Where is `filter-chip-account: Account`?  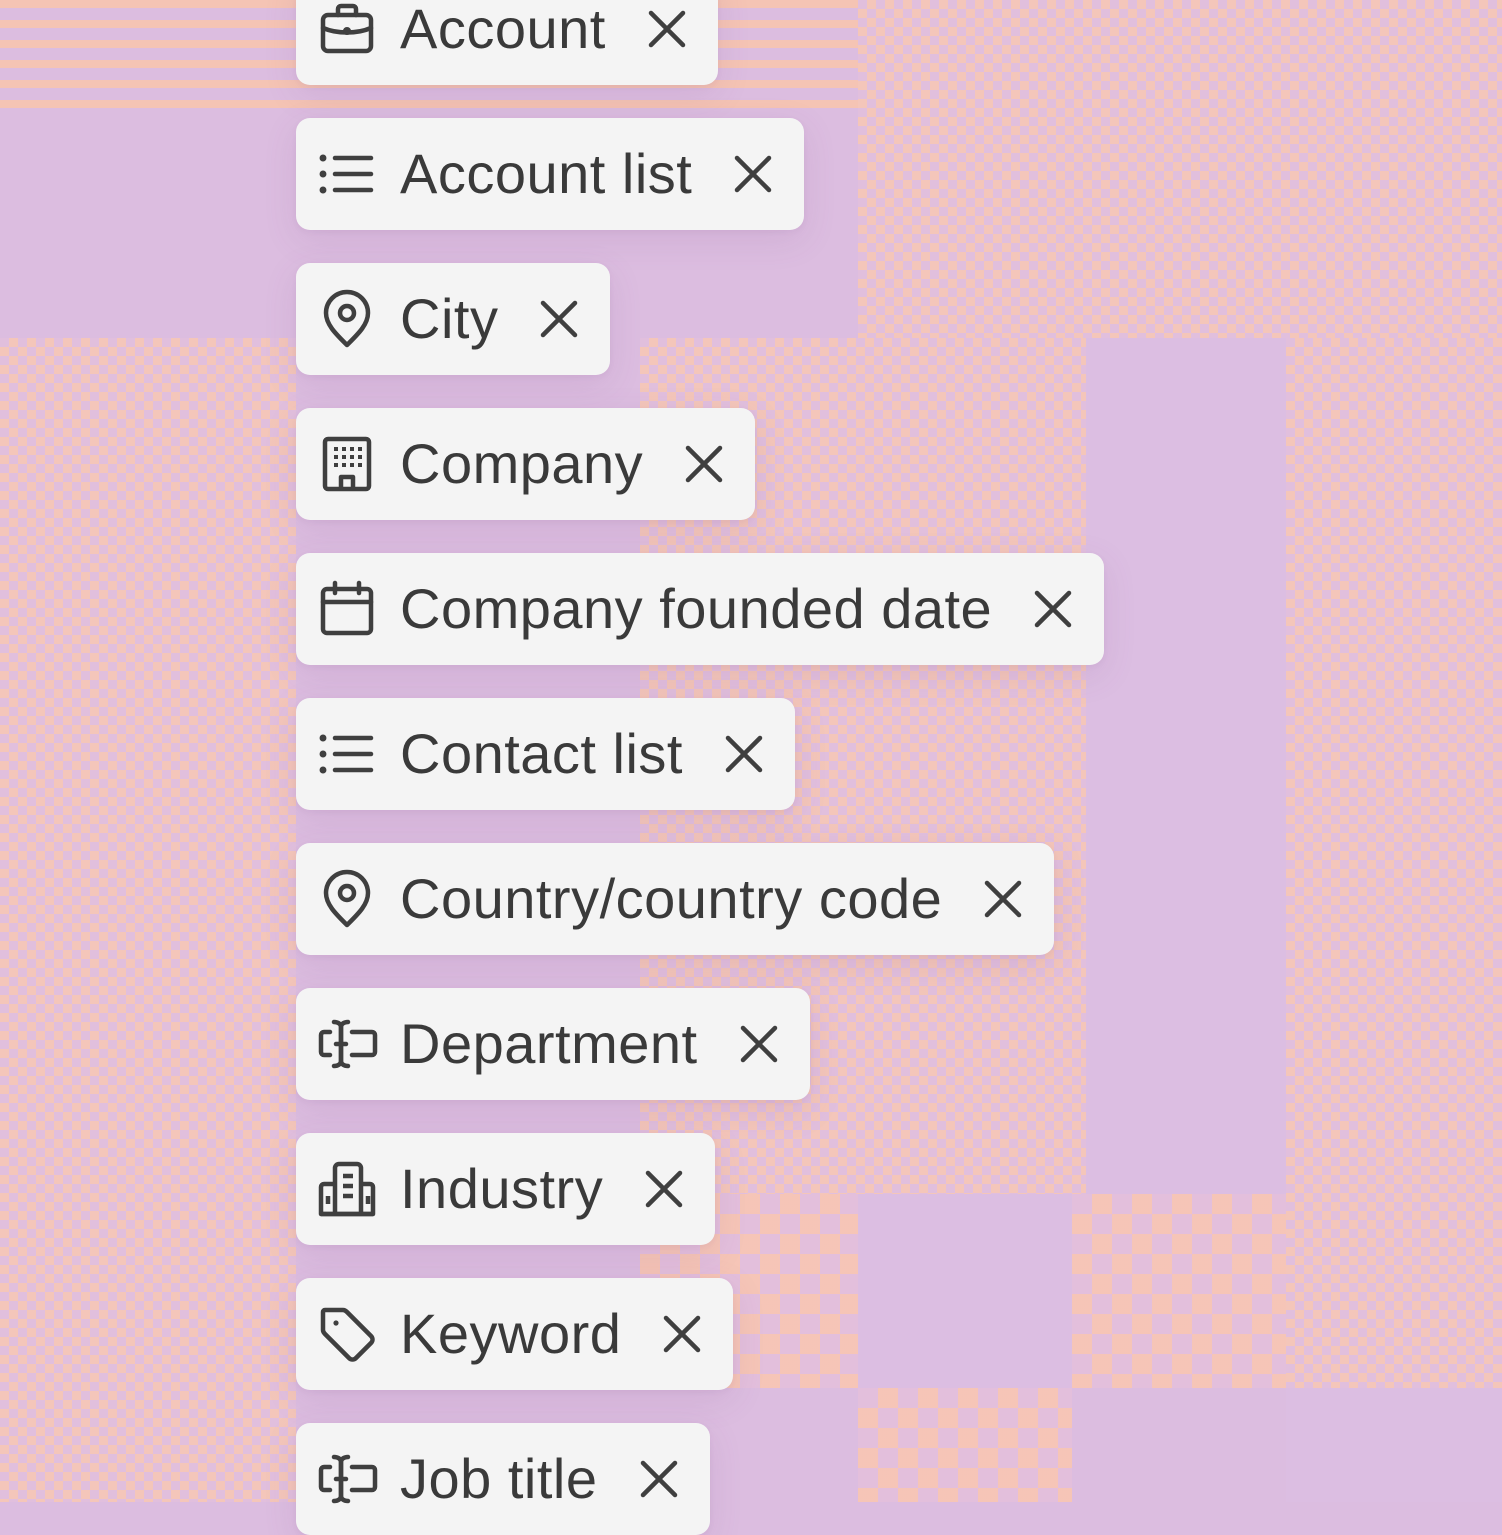
filter-chip-account: Account is located at coordinates (507, 42).